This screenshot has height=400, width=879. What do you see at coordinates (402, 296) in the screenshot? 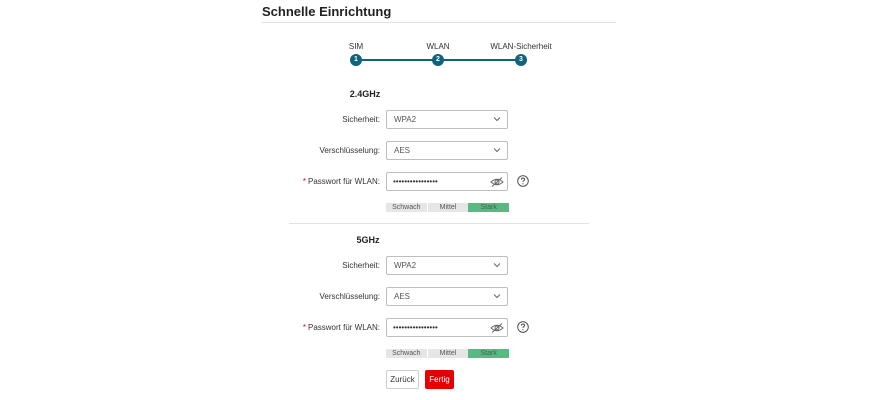
I see `encryption-value-5ghz: AES` at bounding box center [402, 296].